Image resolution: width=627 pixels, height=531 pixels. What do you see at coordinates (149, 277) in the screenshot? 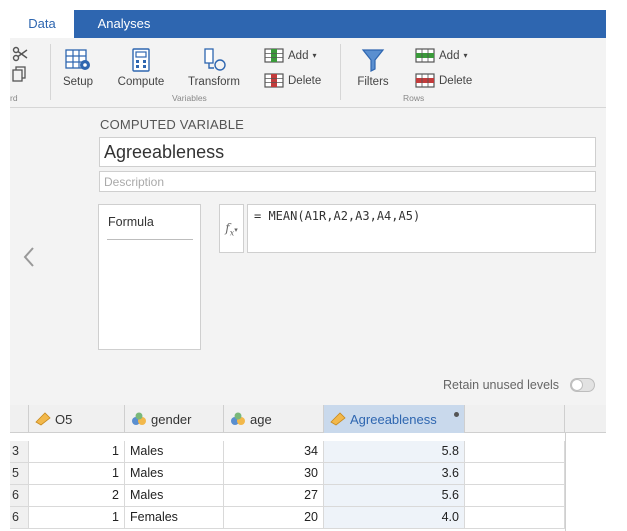
I see `formula-panel: Formula` at bounding box center [149, 277].